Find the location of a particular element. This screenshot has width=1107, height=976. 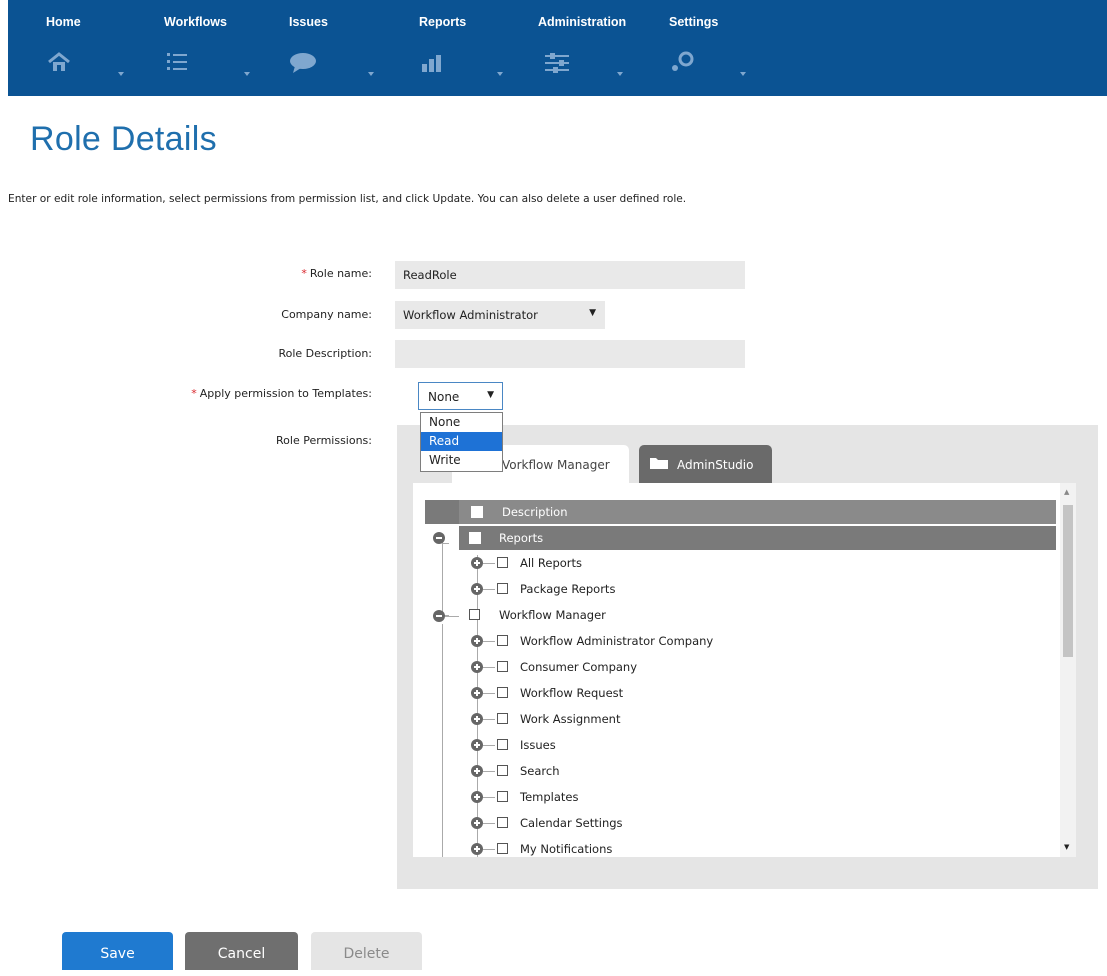

tree-header-row: Description is located at coordinates (740, 512).